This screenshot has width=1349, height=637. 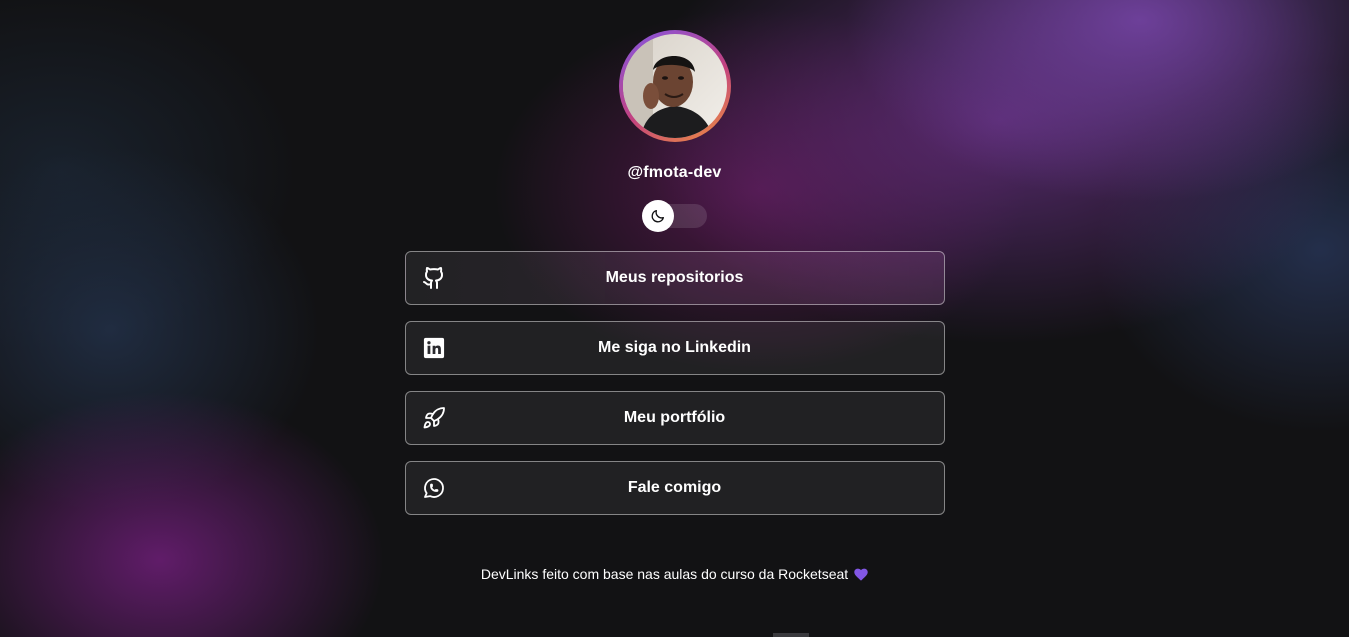 What do you see at coordinates (791, 635) in the screenshot?
I see `scroll-indicator` at bounding box center [791, 635].